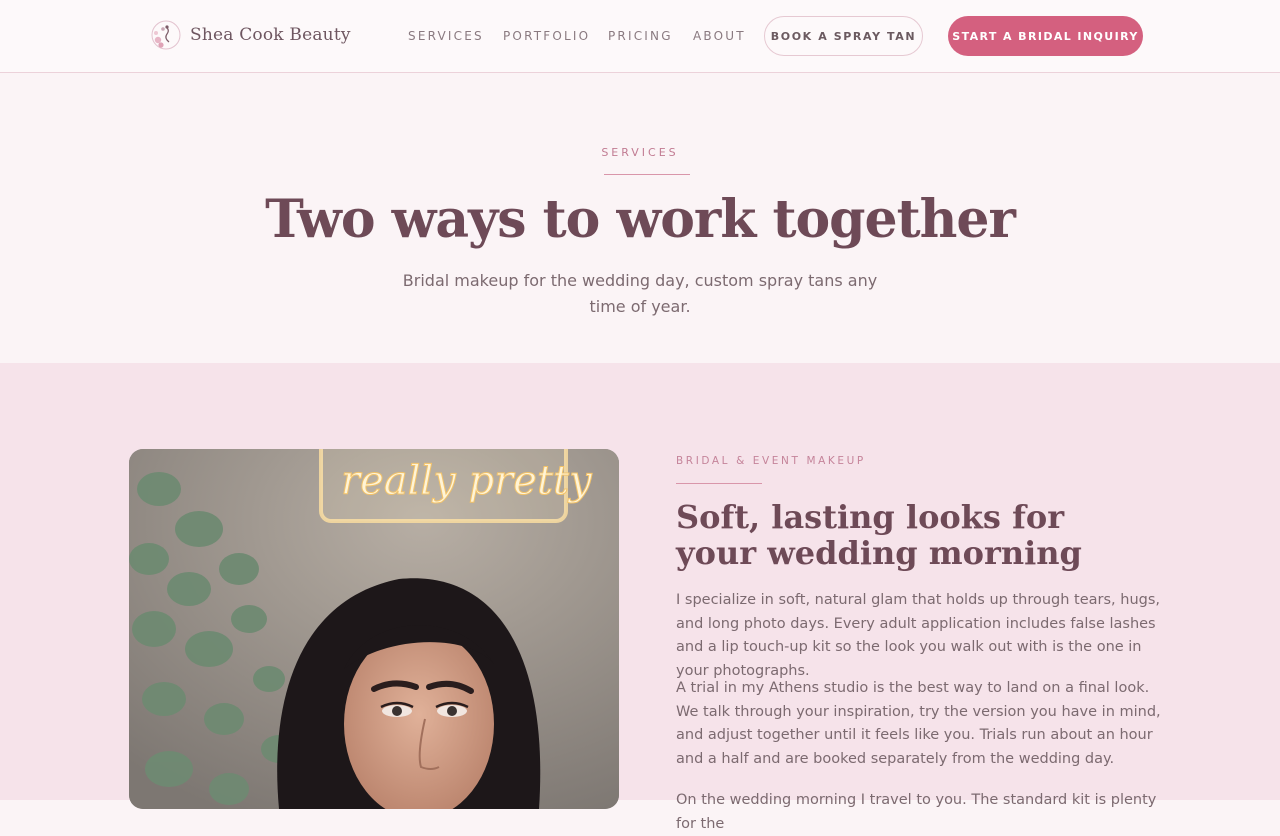  What do you see at coordinates (1045, 36) in the screenshot?
I see `bridal-inquiry-button: START A BRIDAL INQUIRY` at bounding box center [1045, 36].